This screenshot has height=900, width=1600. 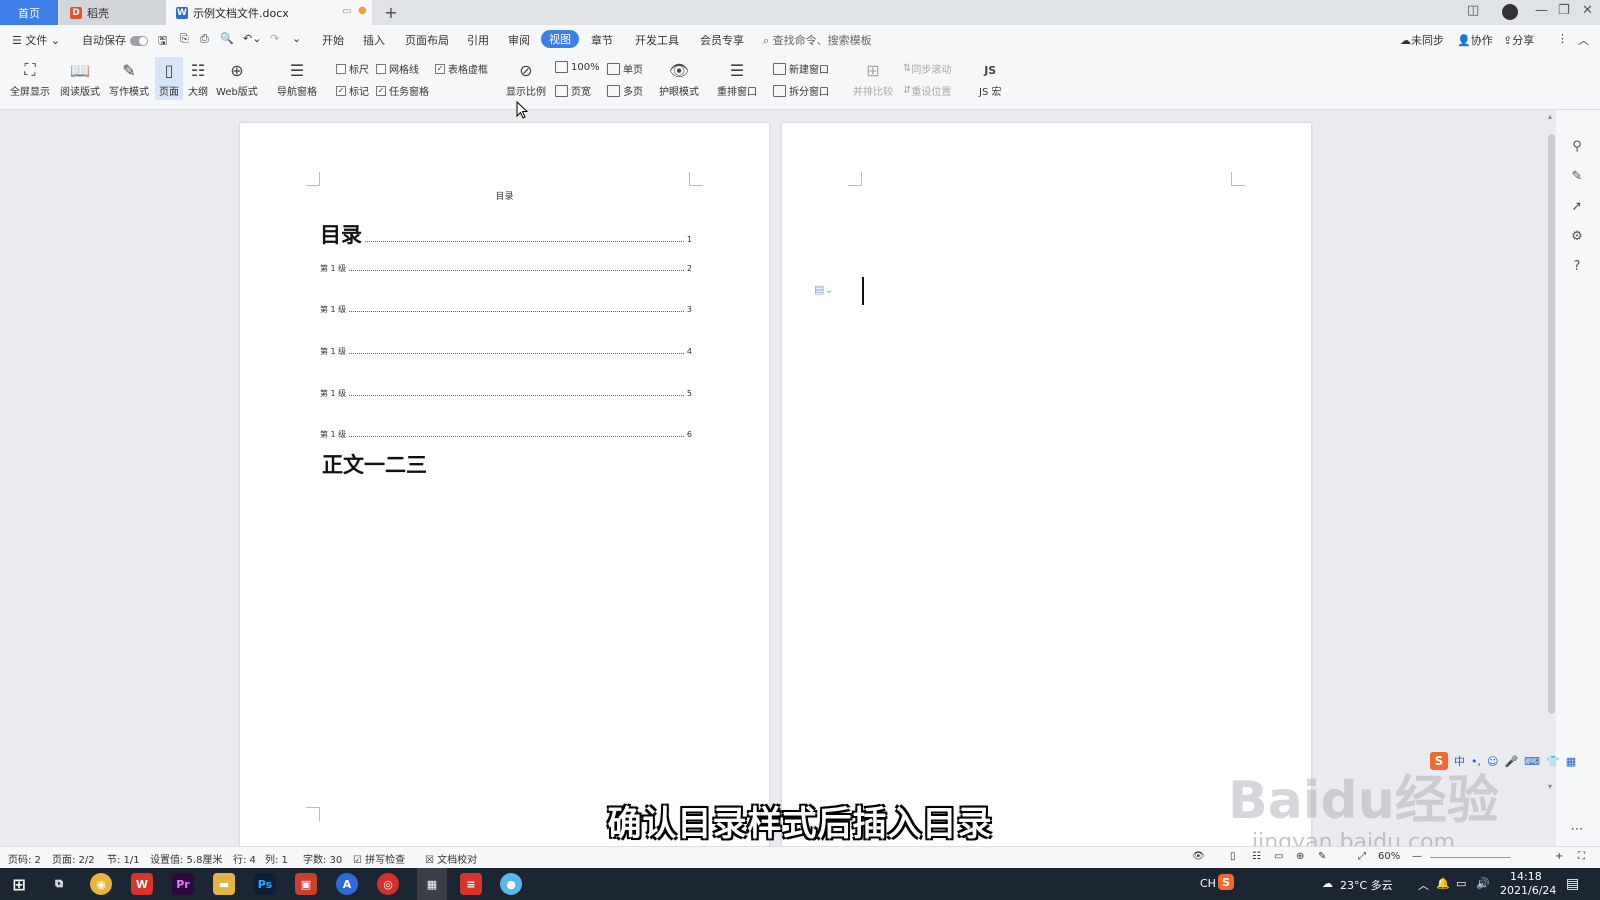 I want to click on eye-care-status-icon: 👁, so click(x=1198, y=856).